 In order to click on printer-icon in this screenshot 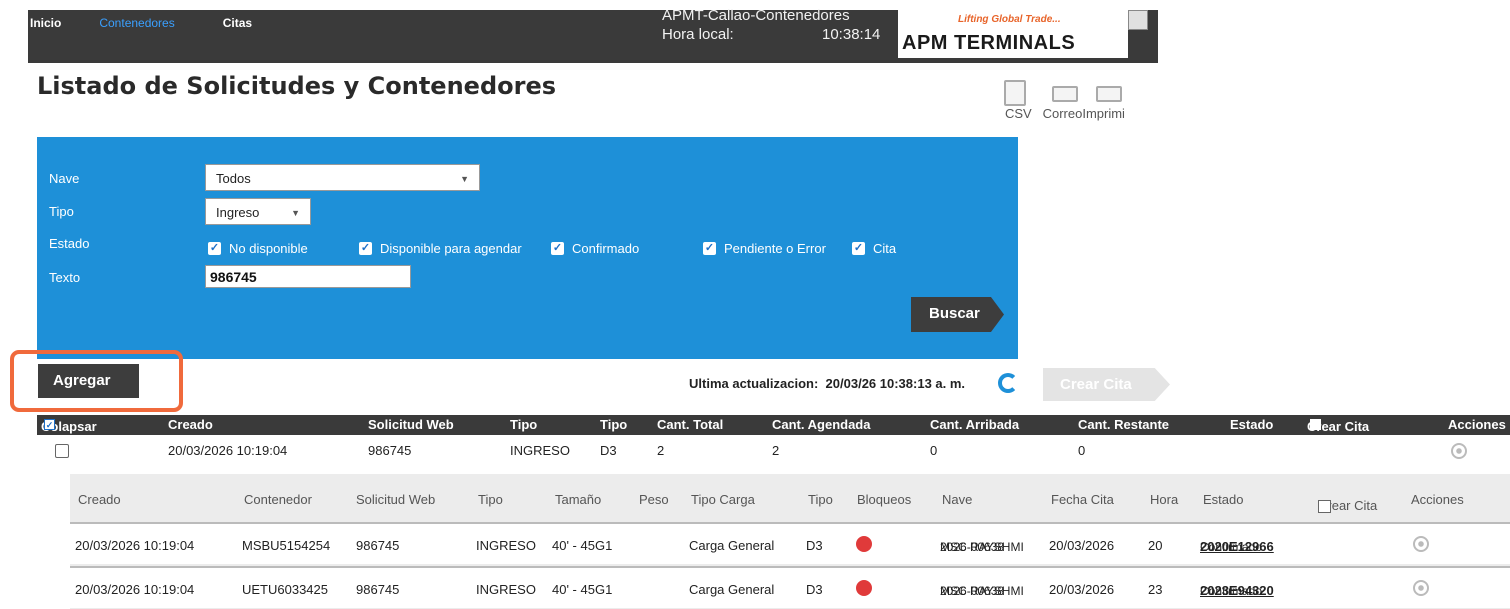, I will do `click(1109, 94)`.